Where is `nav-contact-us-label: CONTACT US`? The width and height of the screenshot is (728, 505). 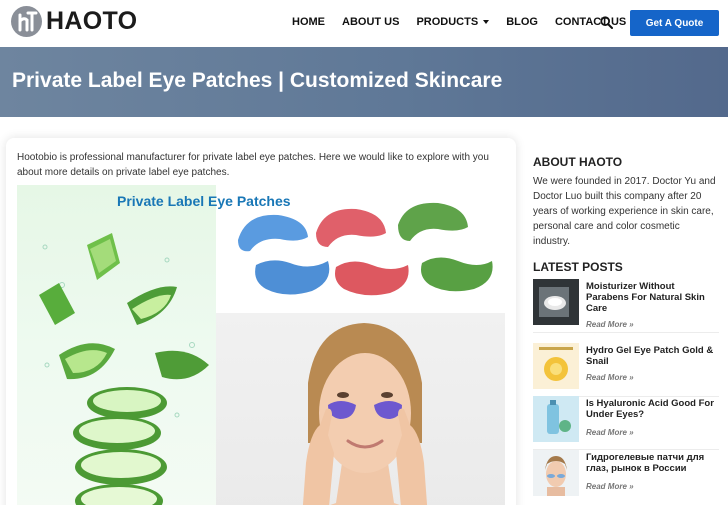
nav-contact-us-label: CONTACT US is located at coordinates (590, 22).